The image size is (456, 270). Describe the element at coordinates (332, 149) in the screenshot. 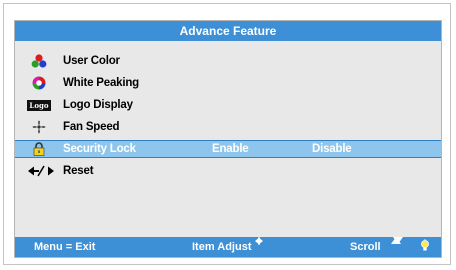

I see `option-disable: Disable` at that location.